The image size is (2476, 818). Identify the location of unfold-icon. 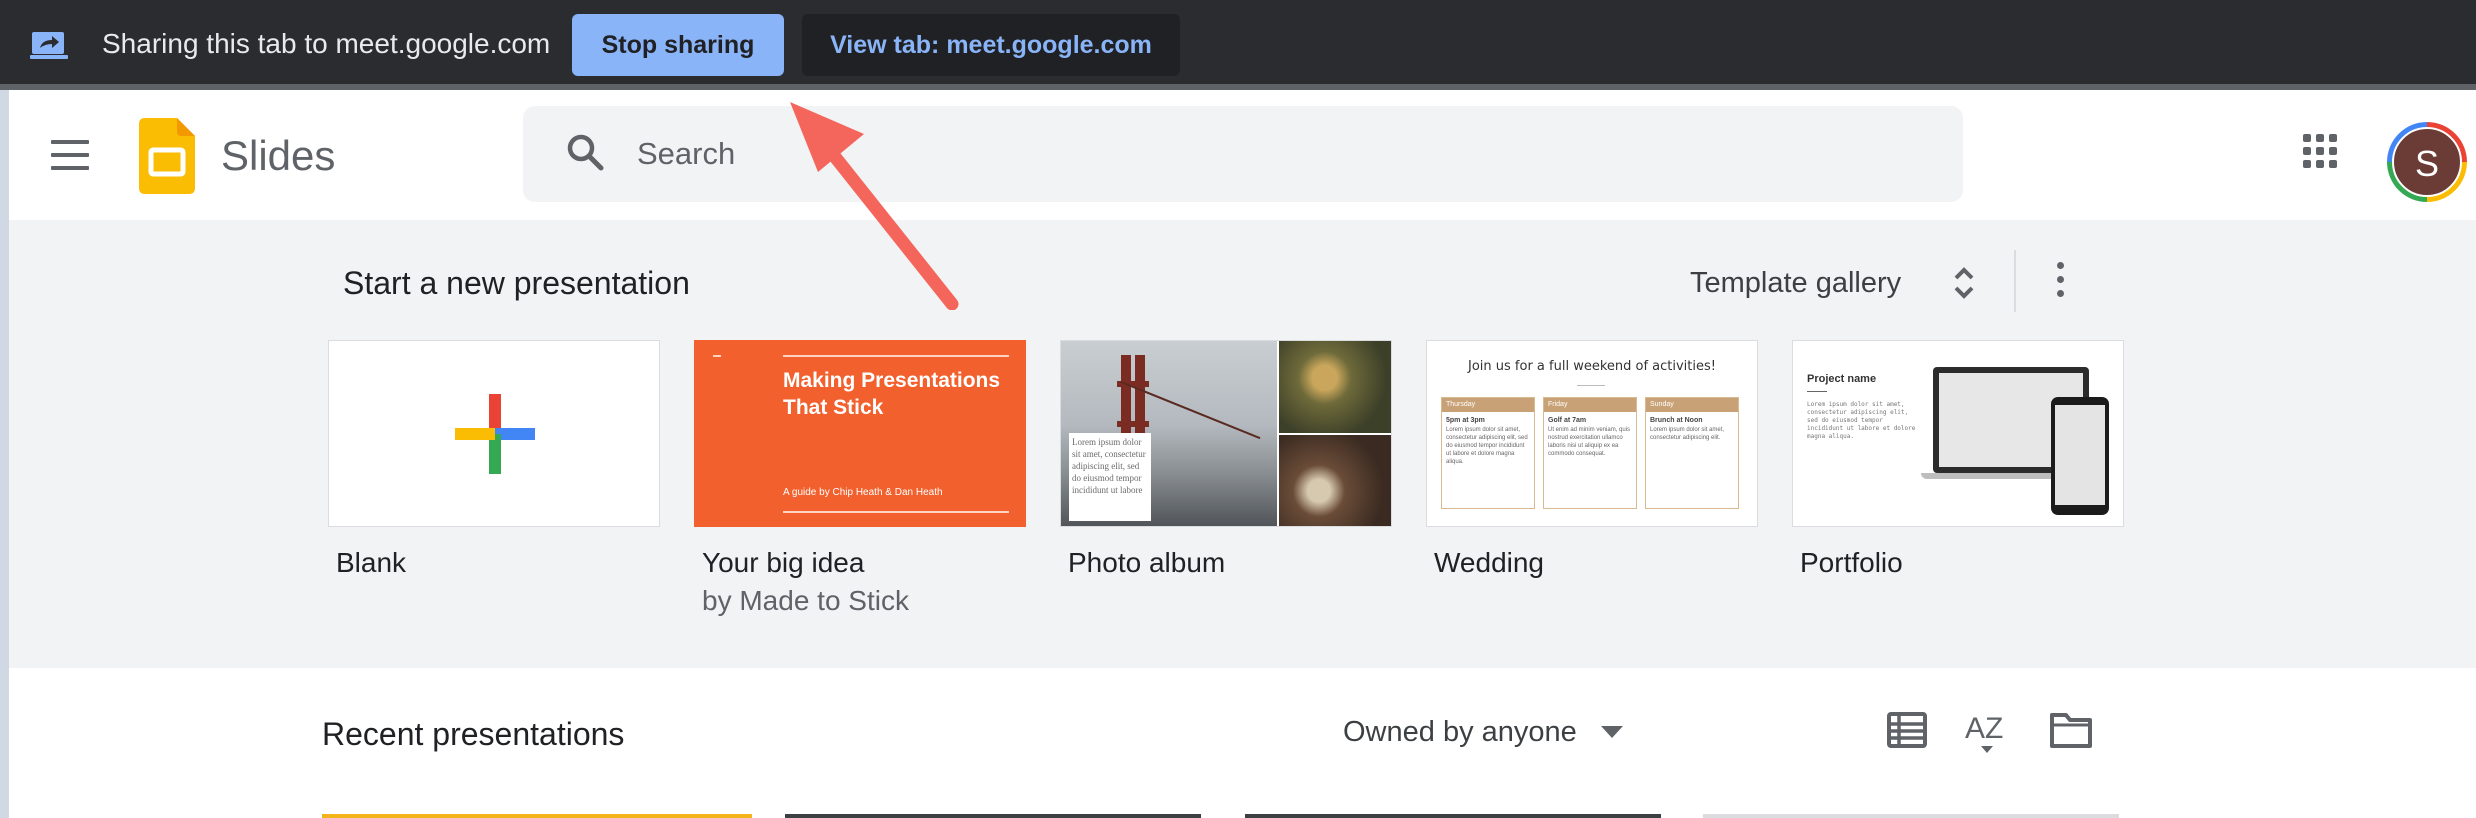
(1964, 283).